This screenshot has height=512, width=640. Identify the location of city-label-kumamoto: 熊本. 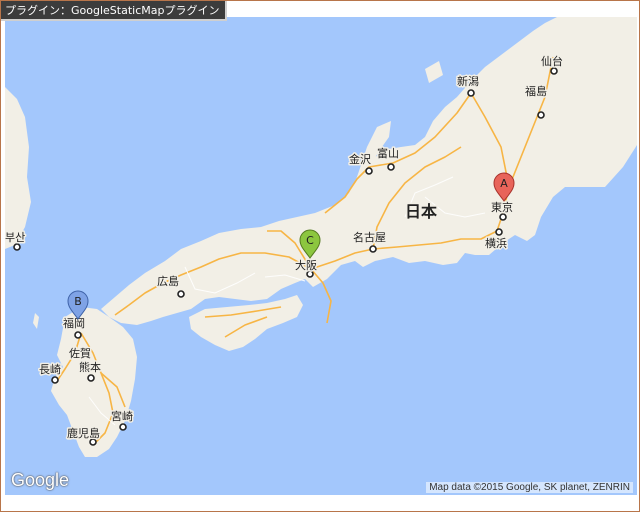
(90, 367).